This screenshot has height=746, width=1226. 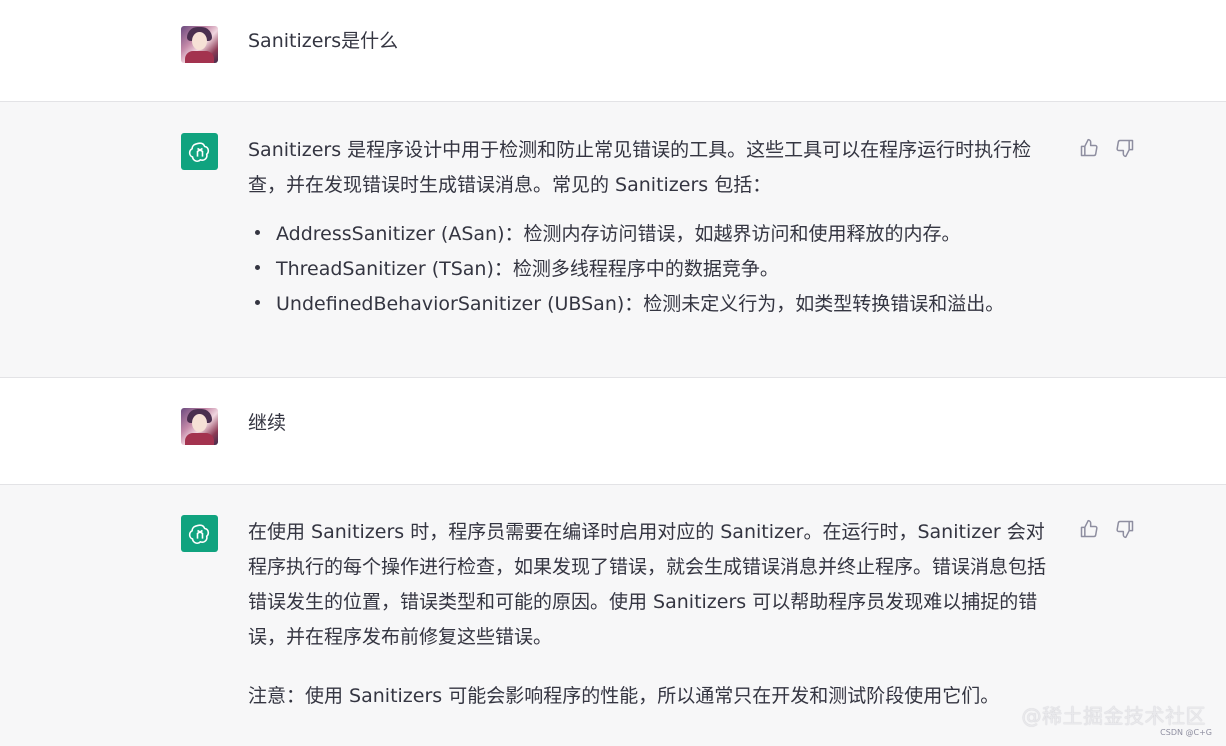 What do you see at coordinates (323, 41) in the screenshot?
I see `user-message-text: Sanitizers是什么` at bounding box center [323, 41].